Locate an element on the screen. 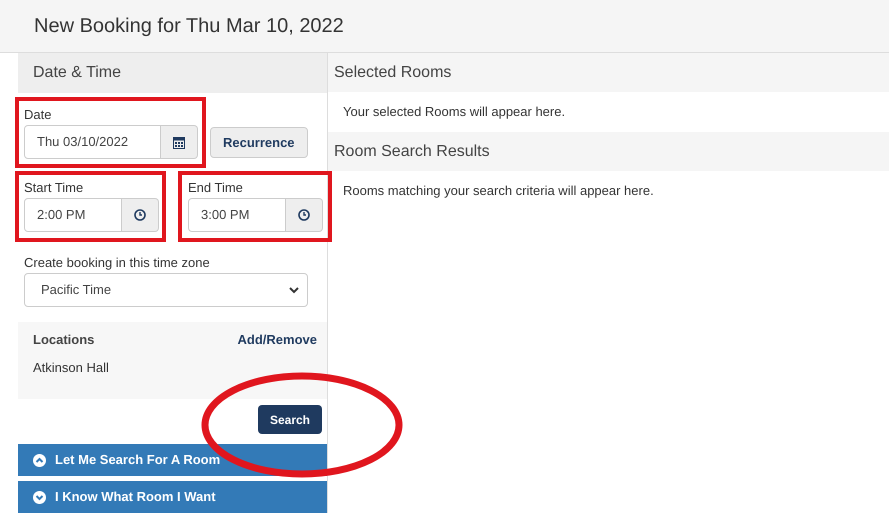 The image size is (889, 515). start-time-field: 2:00 PM is located at coordinates (73, 215).